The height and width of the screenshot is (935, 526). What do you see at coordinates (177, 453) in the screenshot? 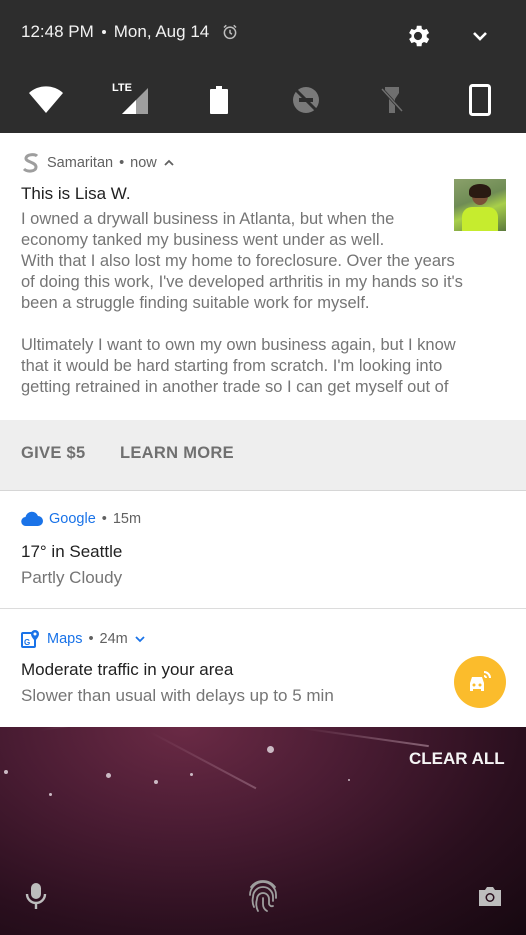
I see `learn-more-button: LEARN MORE` at bounding box center [177, 453].